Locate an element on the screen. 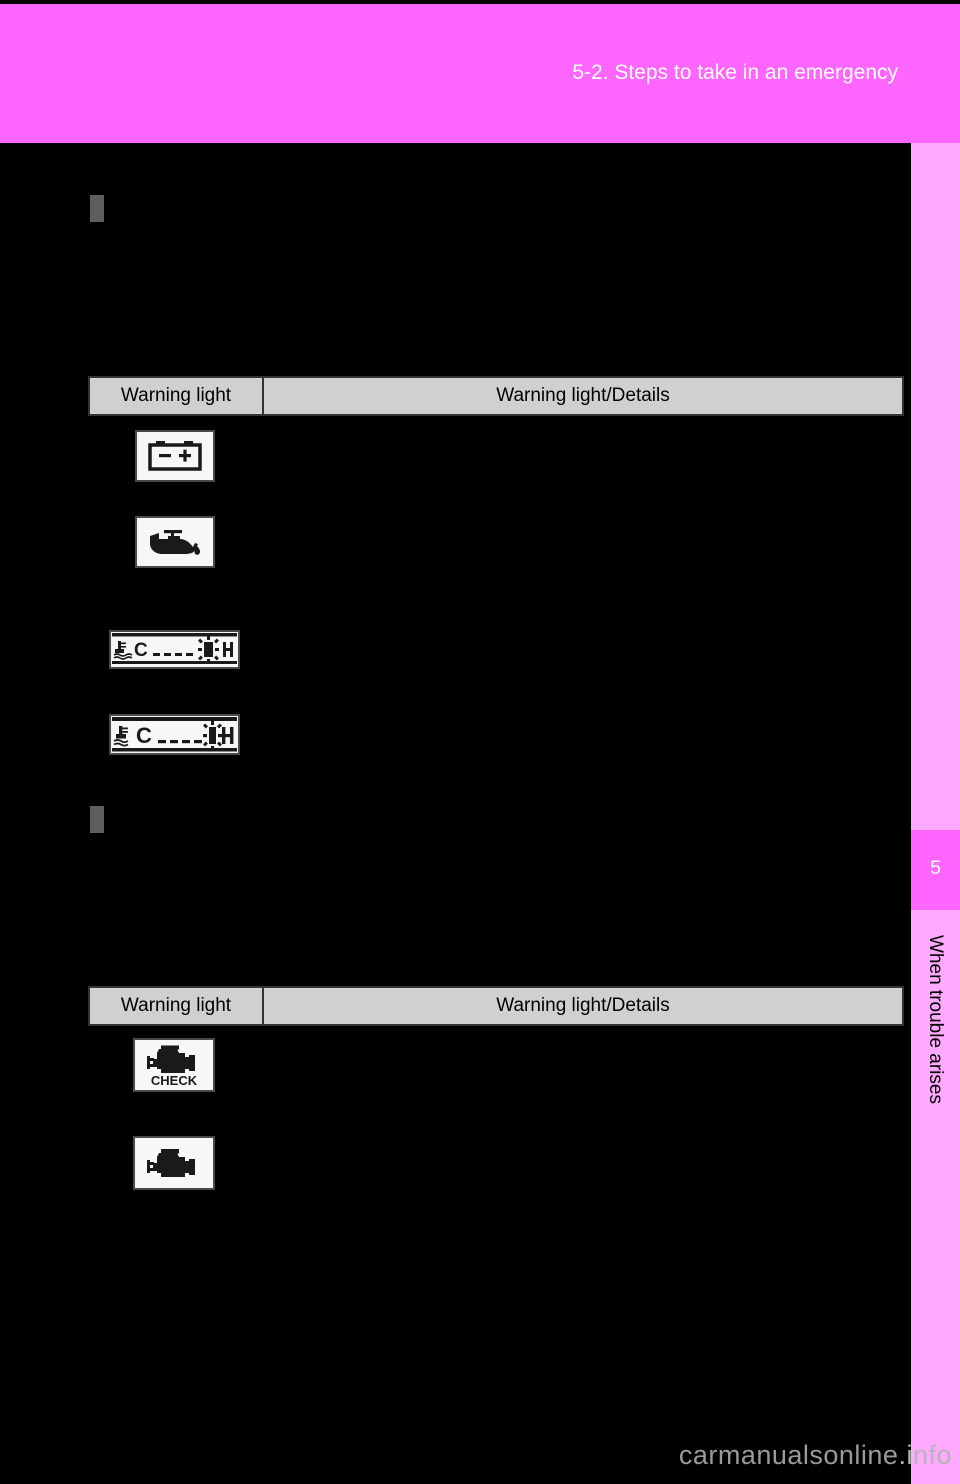 This screenshot has width=960, height=1484. check-engine-with-text-icon: CHECK is located at coordinates (174, 1065).